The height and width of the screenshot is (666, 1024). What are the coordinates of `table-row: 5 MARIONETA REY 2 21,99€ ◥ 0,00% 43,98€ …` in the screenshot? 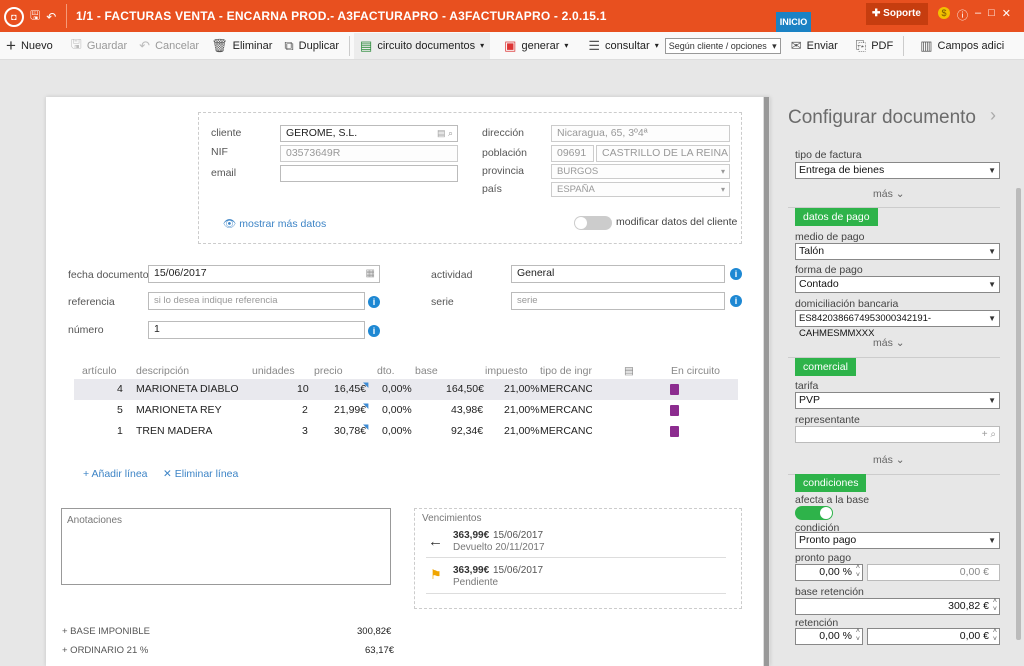 It's located at (406, 410).